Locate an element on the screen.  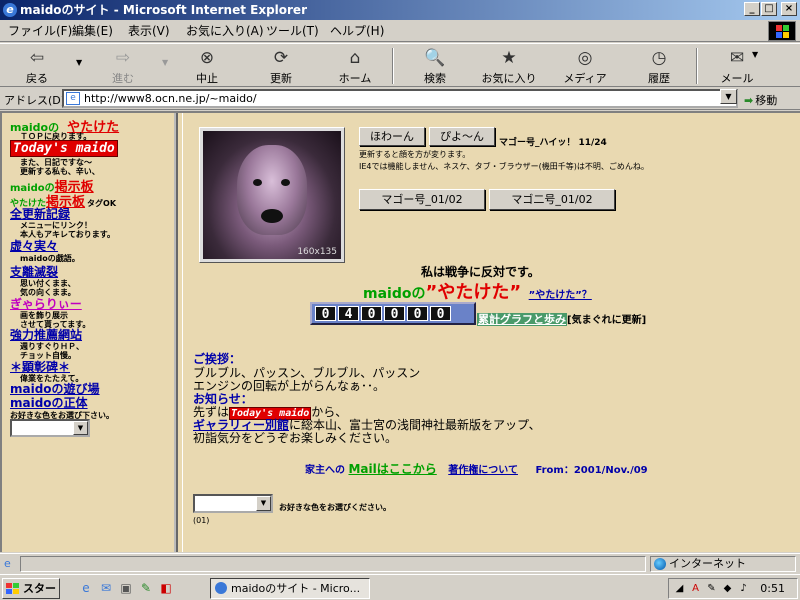
dog-eye-left is located at coordinates (257, 182).